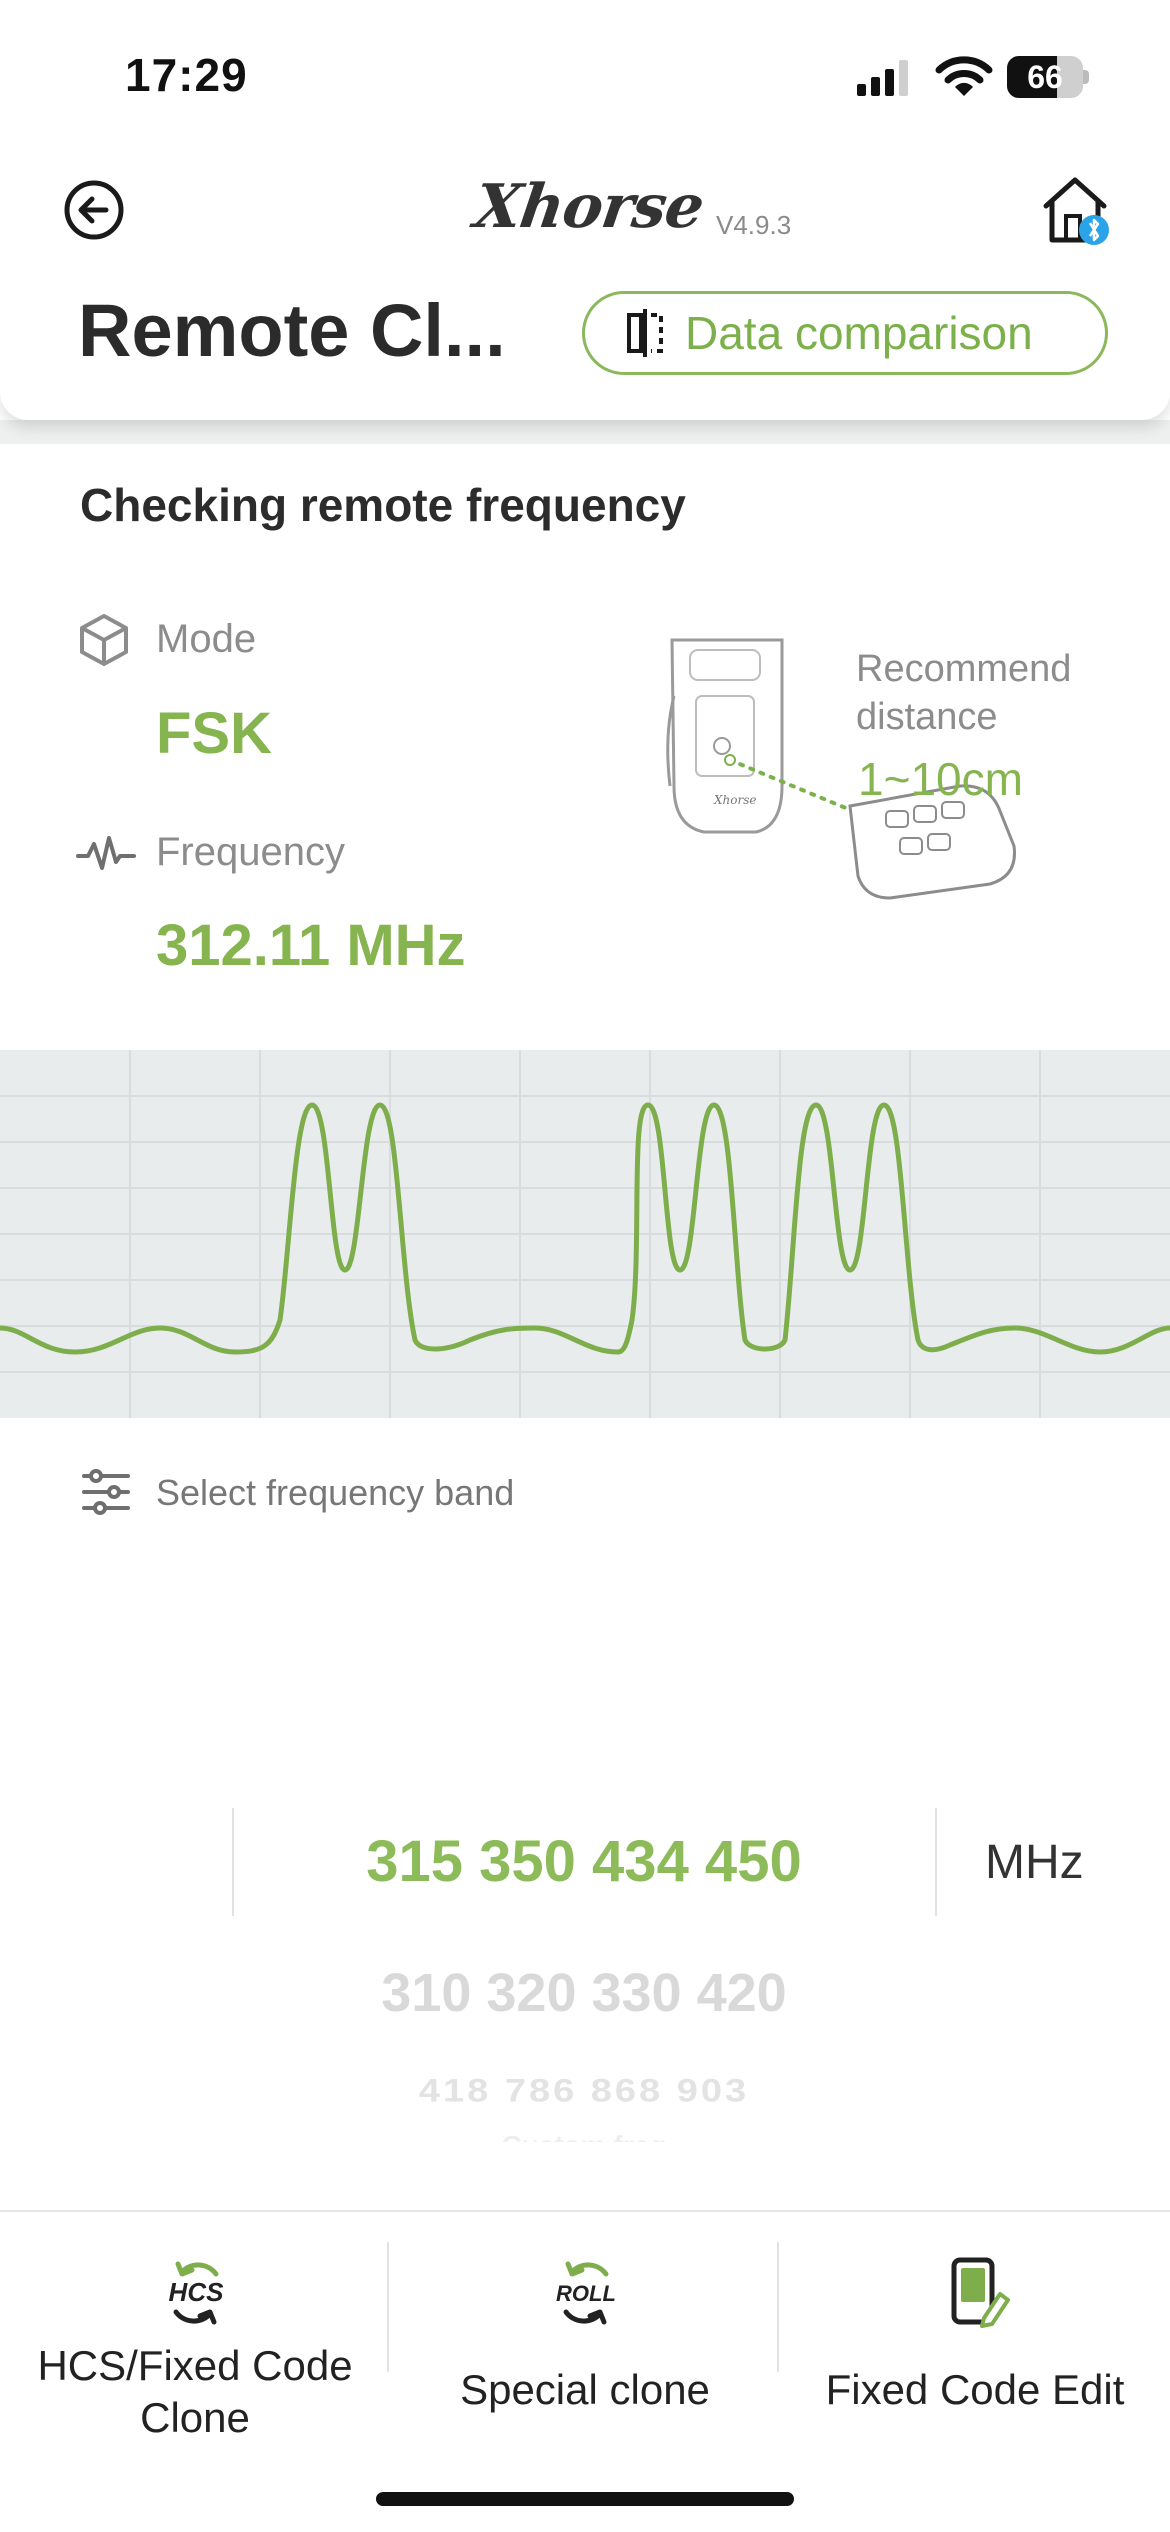 The height and width of the screenshot is (2532, 1170). What do you see at coordinates (585, 75) in the screenshot?
I see `status-bar: 17:29 66` at bounding box center [585, 75].